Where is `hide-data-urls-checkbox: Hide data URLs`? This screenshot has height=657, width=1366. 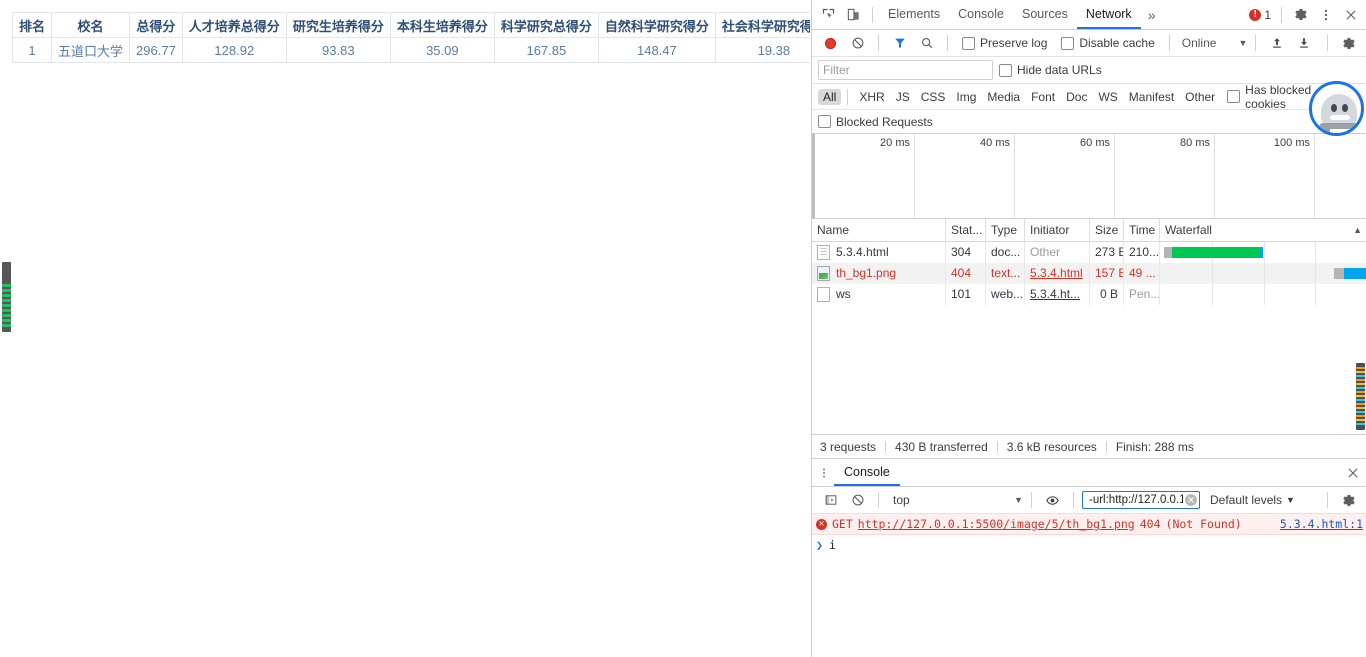
hide-data-urls-checkbox: Hide data URLs is located at coordinates (1050, 70).